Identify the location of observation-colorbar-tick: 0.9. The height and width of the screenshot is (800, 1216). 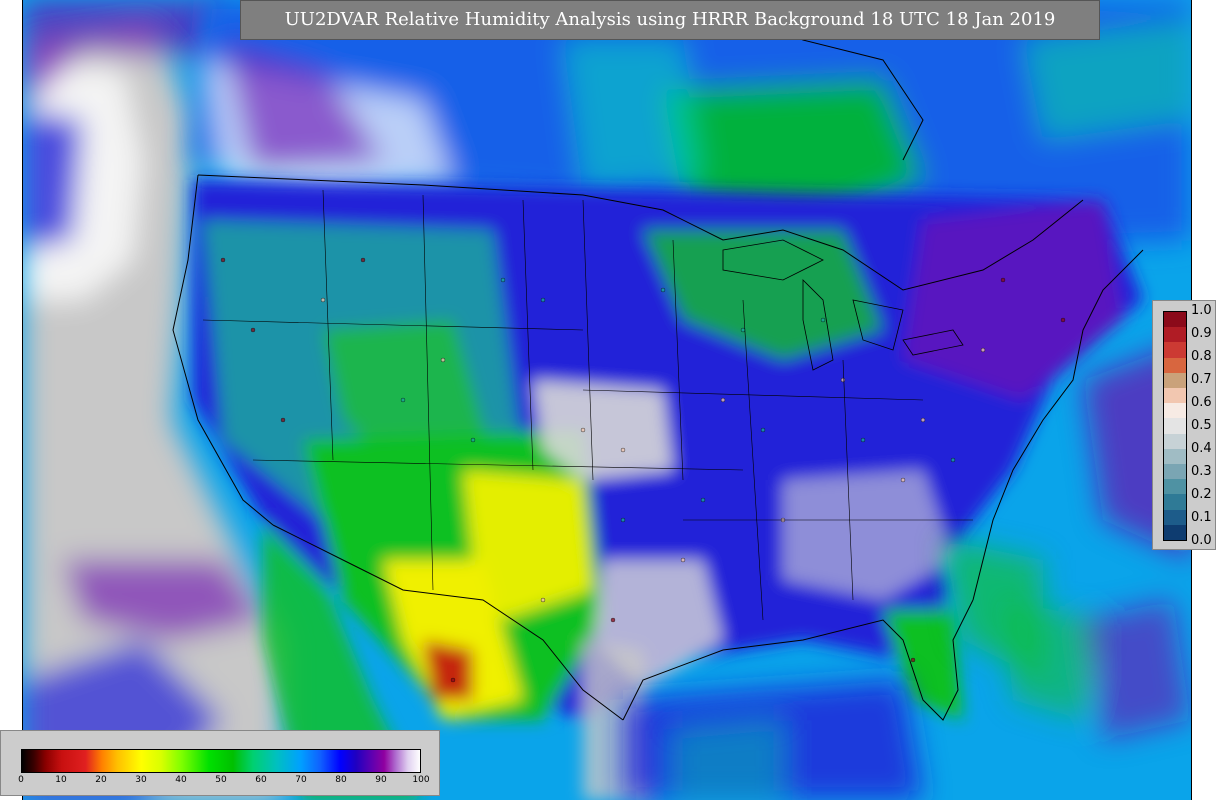
(1201, 333).